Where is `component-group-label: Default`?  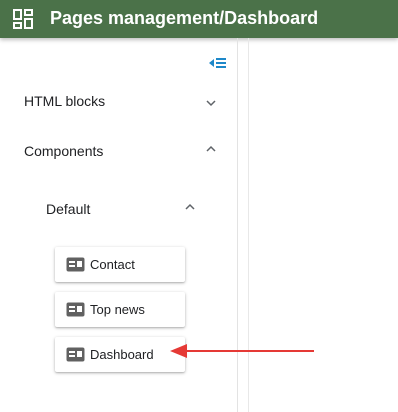
component-group-label: Default is located at coordinates (68, 209).